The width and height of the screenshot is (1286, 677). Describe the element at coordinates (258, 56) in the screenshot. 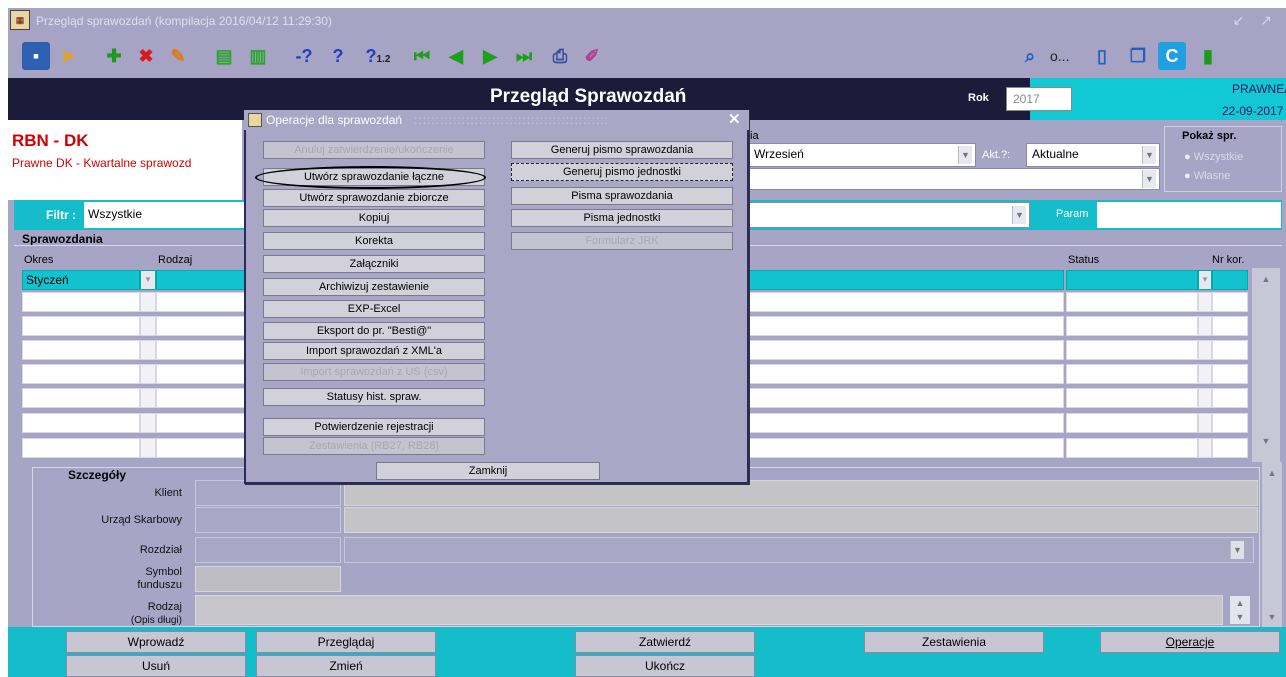

I see `collapse-icon: ▥` at that location.